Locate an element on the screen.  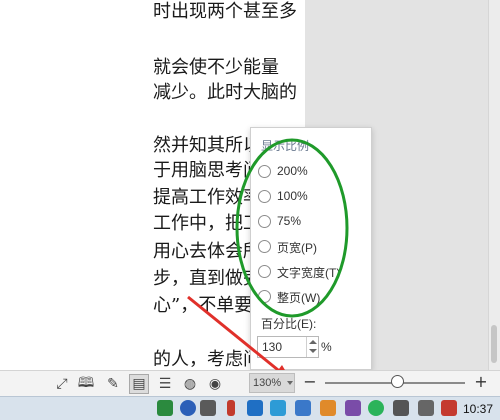
wechat-icon is located at coordinates (376, 408).